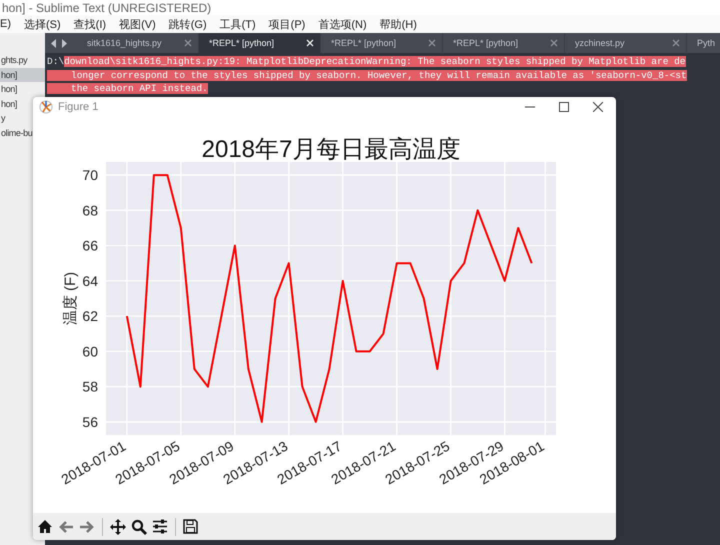 This screenshot has width=720, height=545. I want to click on menu-item: 首选项(N), so click(342, 24).